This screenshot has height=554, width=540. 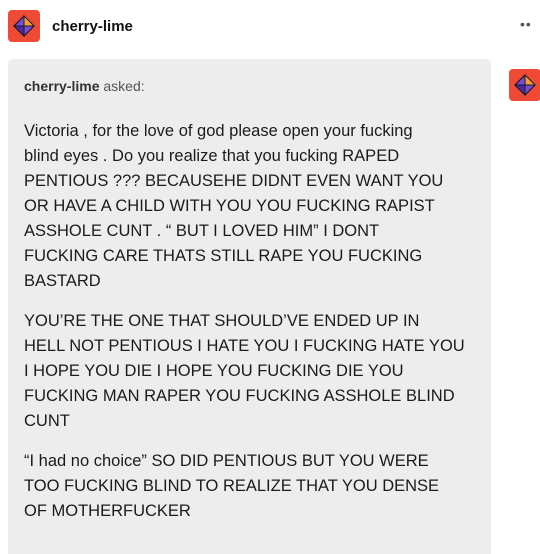 I want to click on more-options-icon: ••, so click(x=530, y=24).